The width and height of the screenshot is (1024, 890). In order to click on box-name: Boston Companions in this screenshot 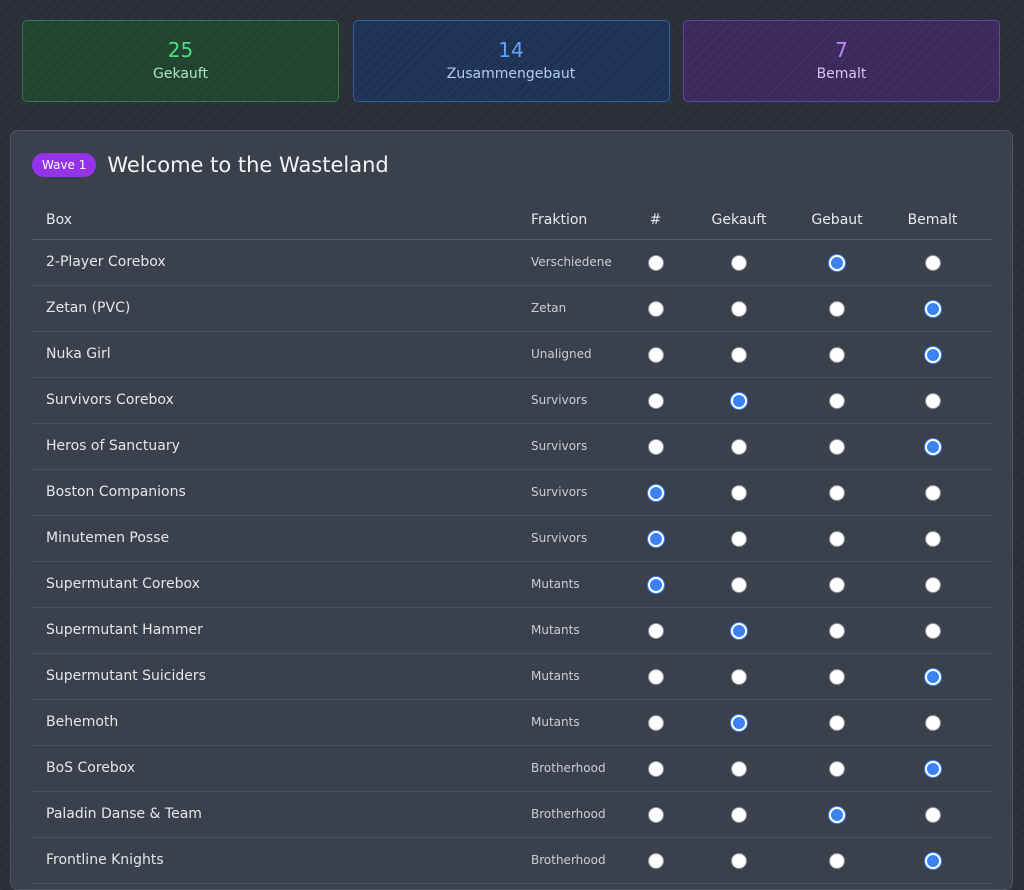, I will do `click(274, 492)`.